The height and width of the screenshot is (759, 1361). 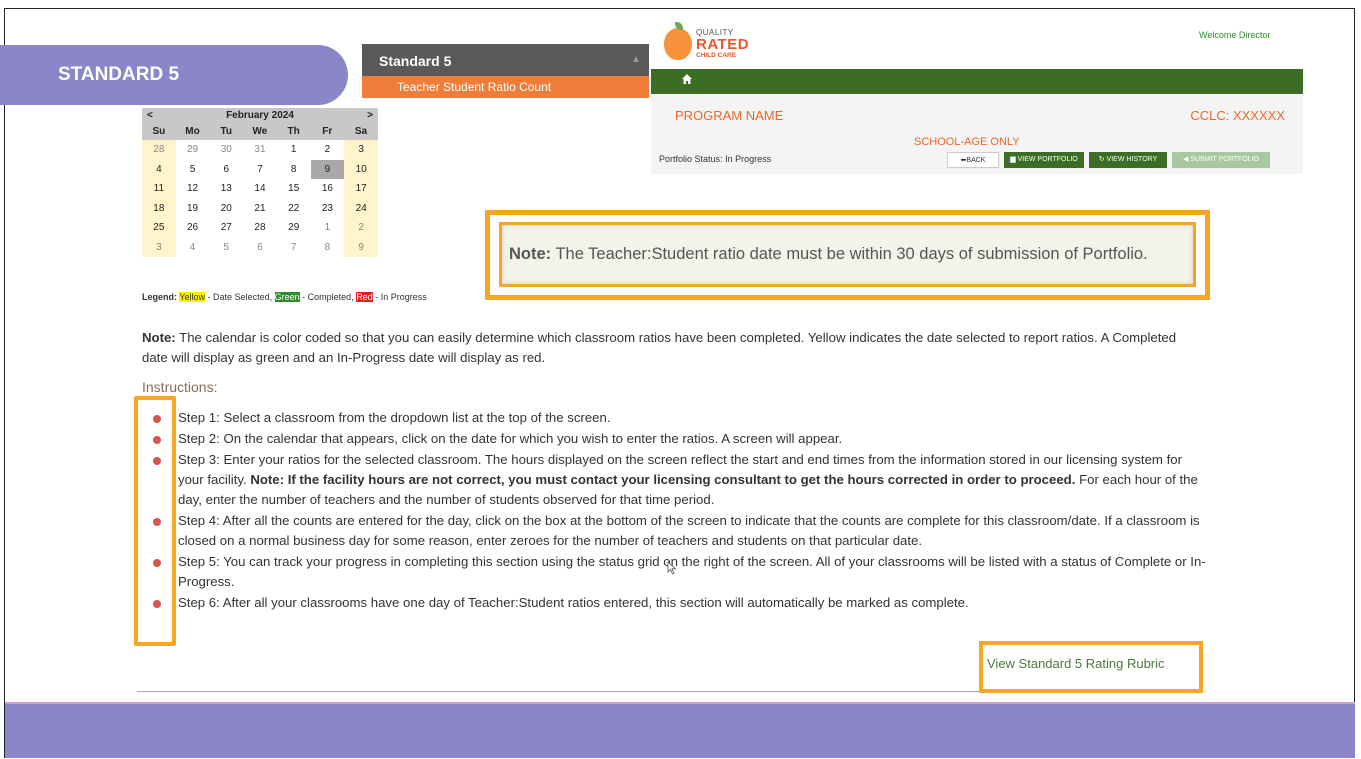 I want to click on school-age-label: SCHOOL-AGE ONLY, so click(x=967, y=142).